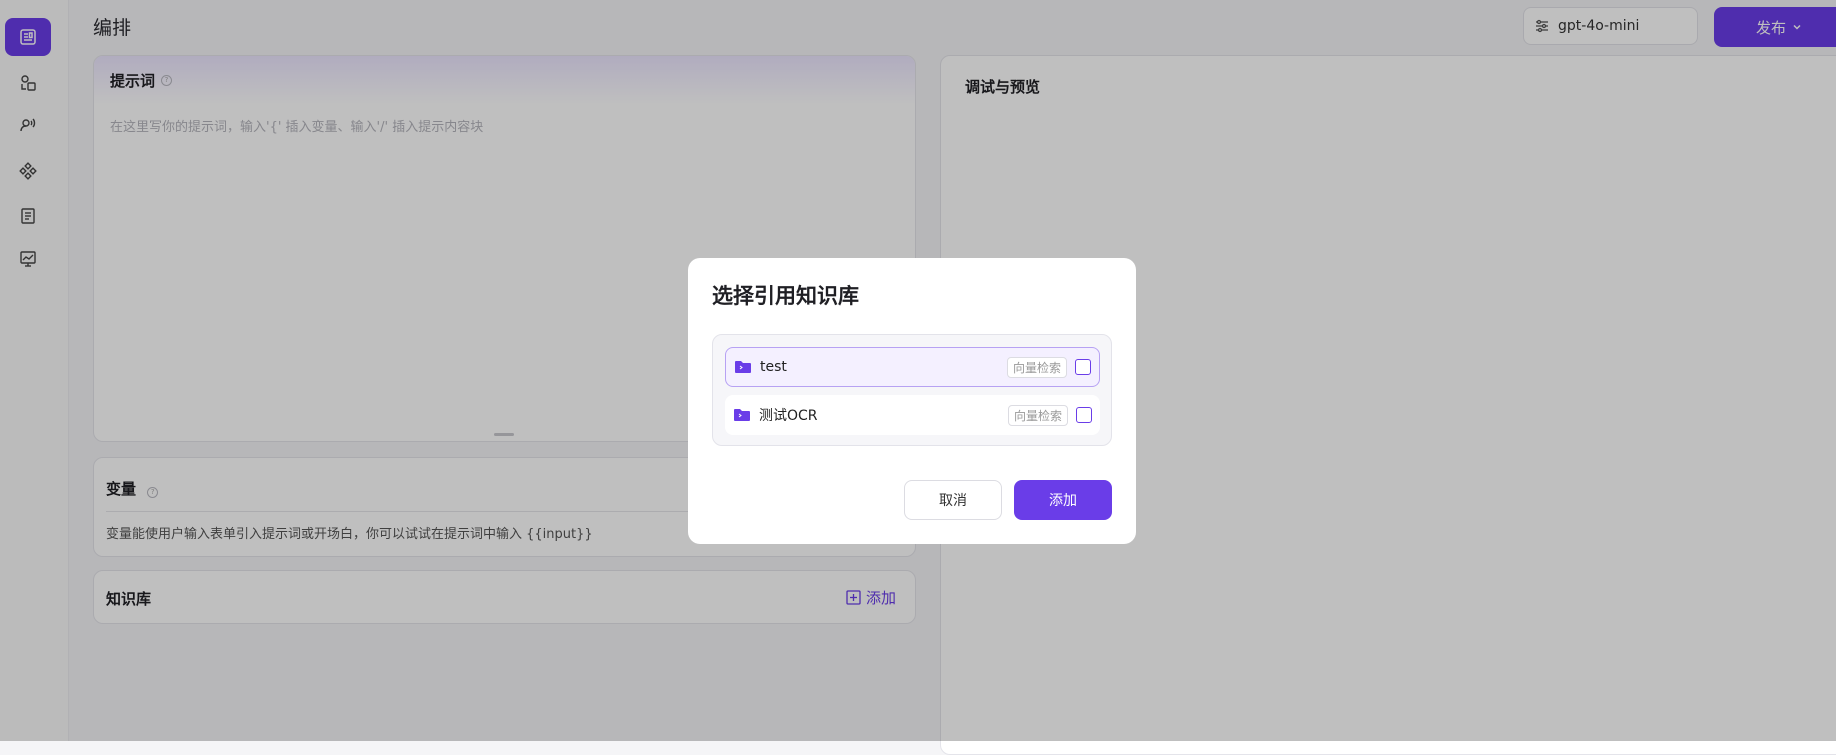 Image resolution: width=1836 pixels, height=755 pixels. What do you see at coordinates (953, 500) in the screenshot?
I see `cancel-button: 取消` at bounding box center [953, 500].